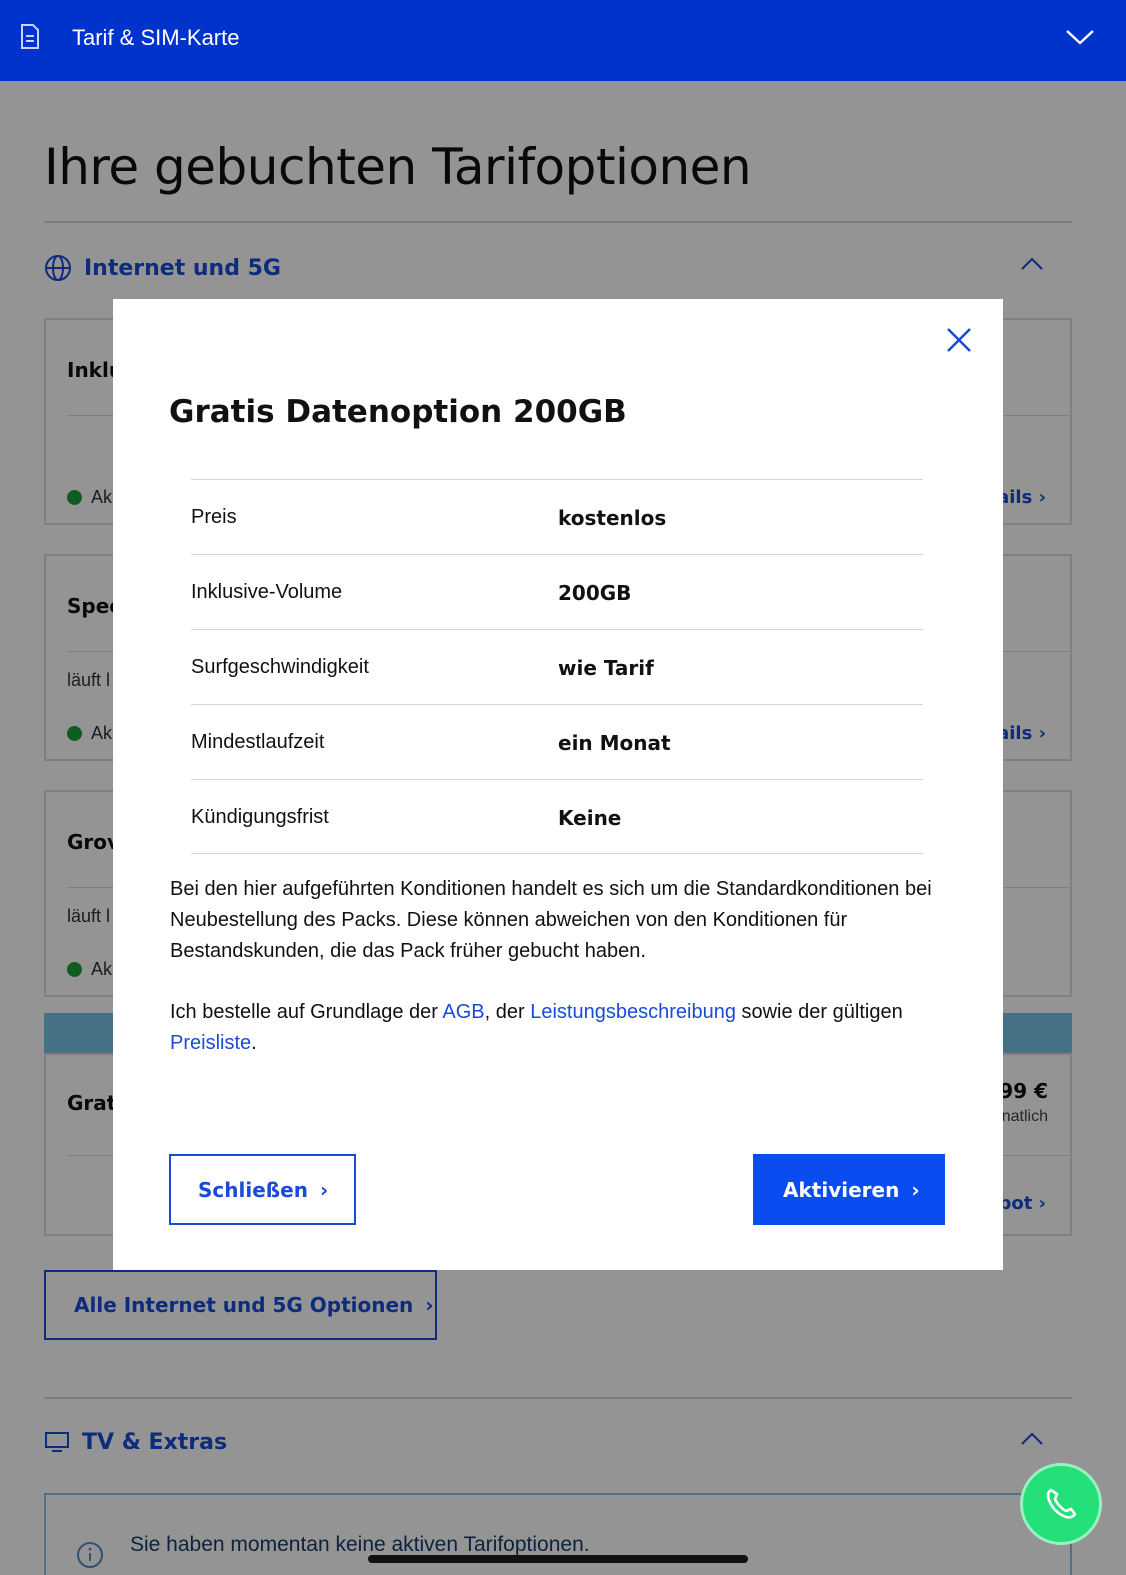 The width and height of the screenshot is (1126, 1575). What do you see at coordinates (214, 517) in the screenshot?
I see `row-key: Preis` at bounding box center [214, 517].